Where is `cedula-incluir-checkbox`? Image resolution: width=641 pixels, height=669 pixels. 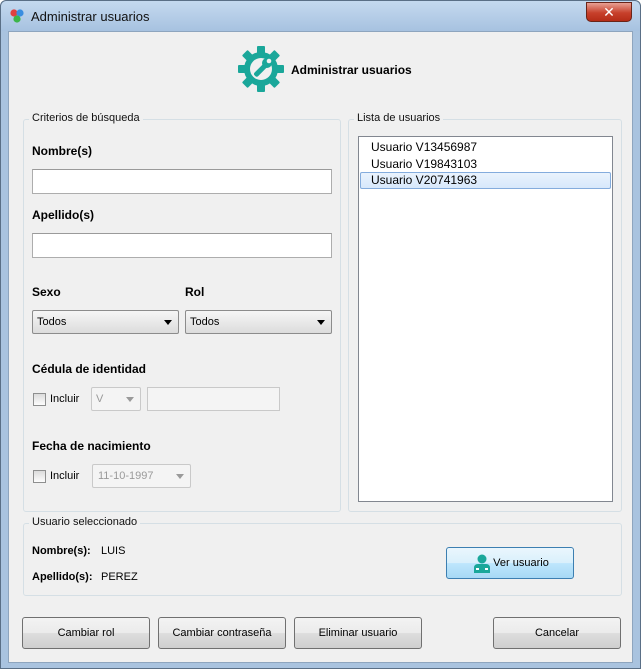
cedula-incluir-checkbox is located at coordinates (39, 399).